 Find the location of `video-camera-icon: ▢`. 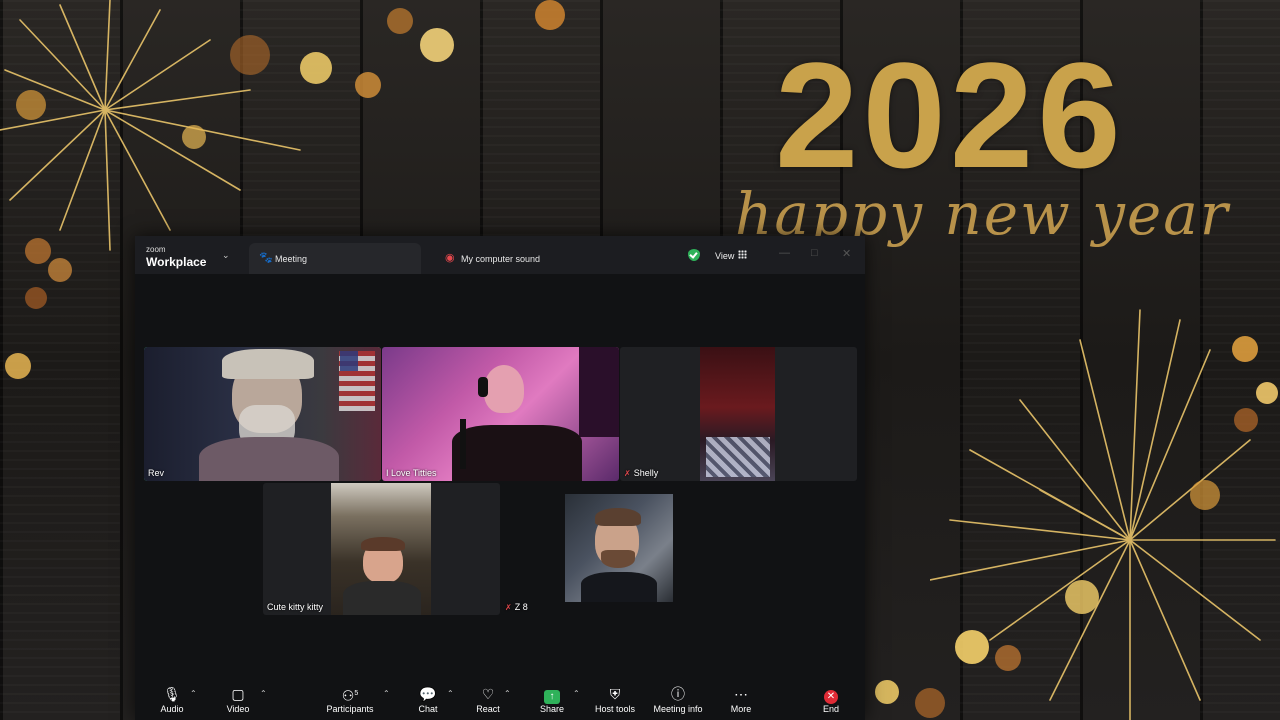

video-camera-icon: ▢ is located at coordinates (238, 694).